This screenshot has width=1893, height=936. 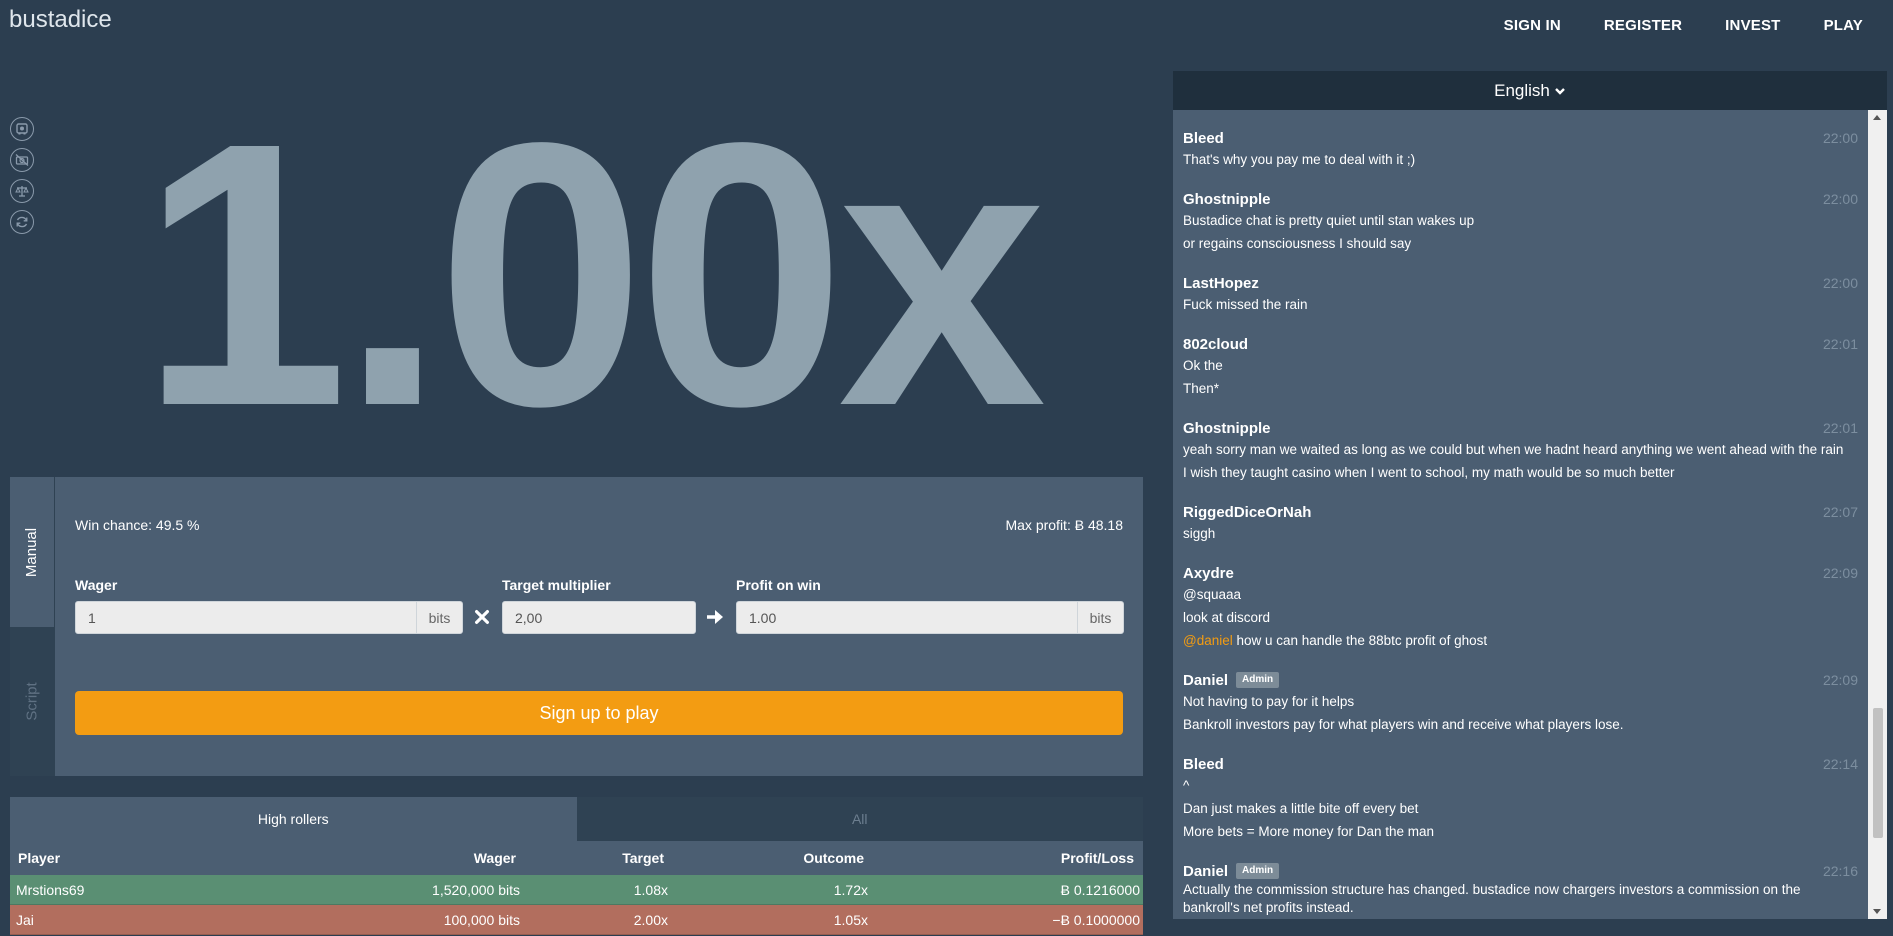 What do you see at coordinates (1208, 640) in the screenshot?
I see `chat-mention: @daniel` at bounding box center [1208, 640].